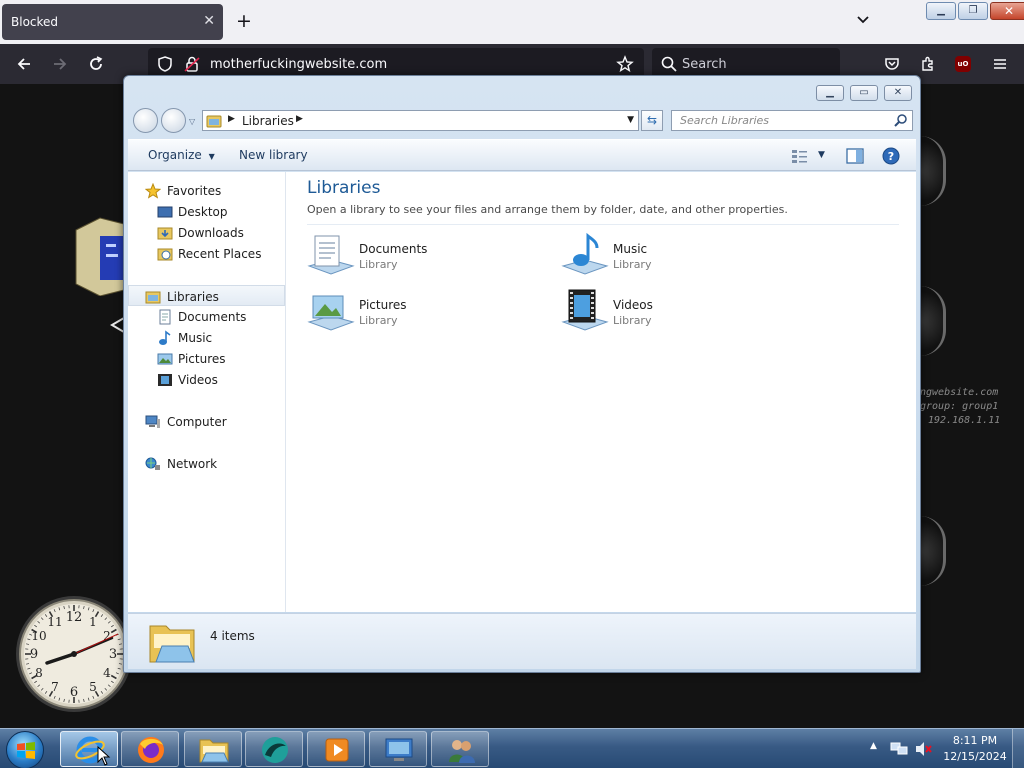 The height and width of the screenshot is (768, 1024). What do you see at coordinates (891, 156) in the screenshot?
I see `help-icon: ?` at bounding box center [891, 156].